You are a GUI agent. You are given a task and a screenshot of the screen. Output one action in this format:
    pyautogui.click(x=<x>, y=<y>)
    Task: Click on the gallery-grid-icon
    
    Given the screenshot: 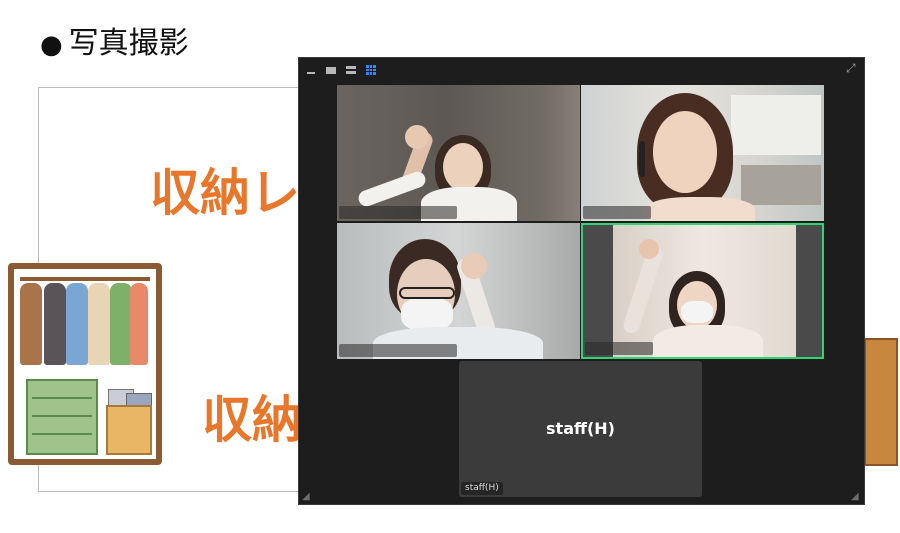 What is the action you would take?
    pyautogui.click(x=371, y=70)
    